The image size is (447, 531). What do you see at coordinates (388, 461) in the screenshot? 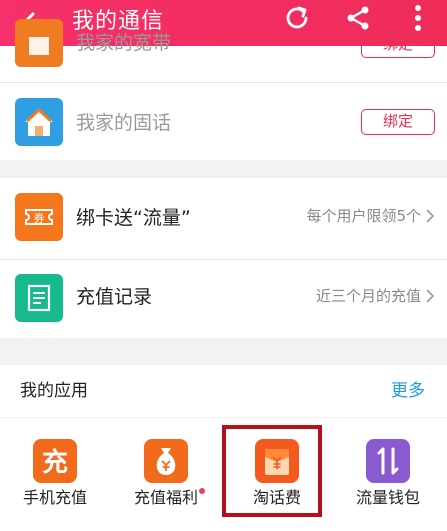
I see `transfer-arrows-icon` at bounding box center [388, 461].